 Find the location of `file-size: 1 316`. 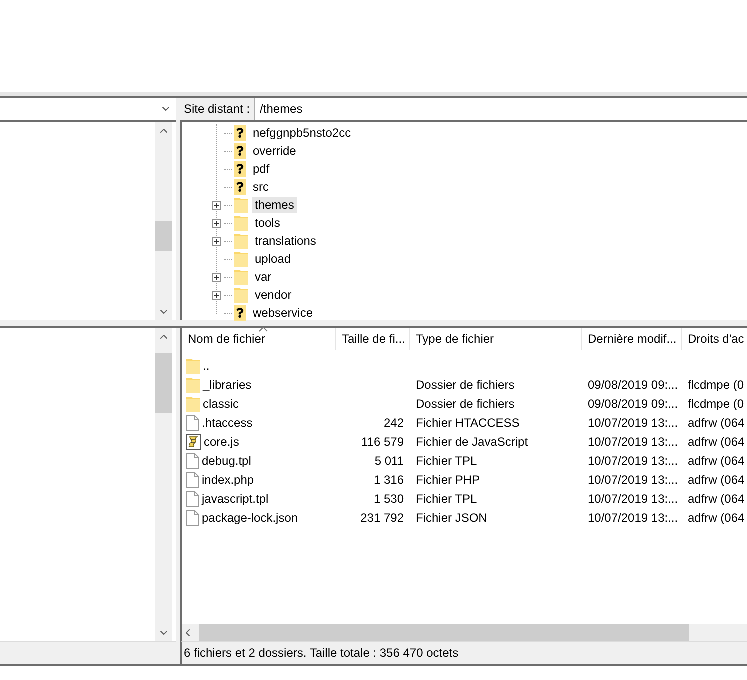

file-size: 1 316 is located at coordinates (389, 479).